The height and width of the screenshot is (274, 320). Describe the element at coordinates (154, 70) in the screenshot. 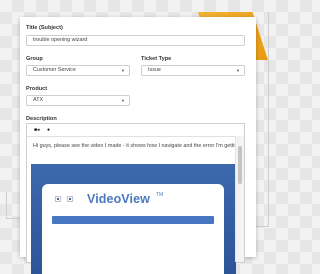

I see `ticket-type-select-value: Issue` at that location.